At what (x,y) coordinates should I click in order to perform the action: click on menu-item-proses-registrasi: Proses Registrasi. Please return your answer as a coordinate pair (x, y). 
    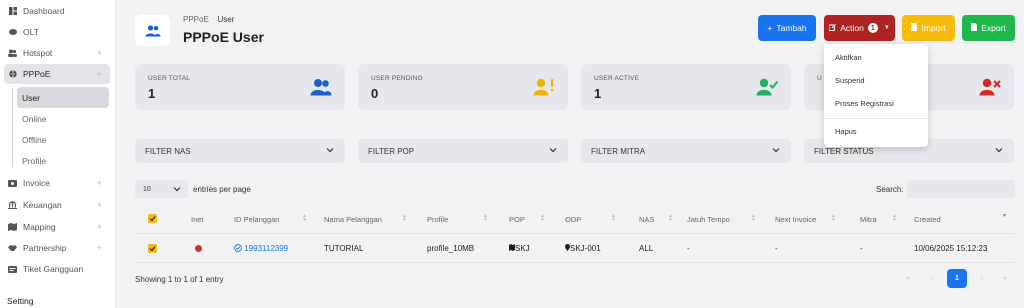
    Looking at the image, I should click on (864, 103).